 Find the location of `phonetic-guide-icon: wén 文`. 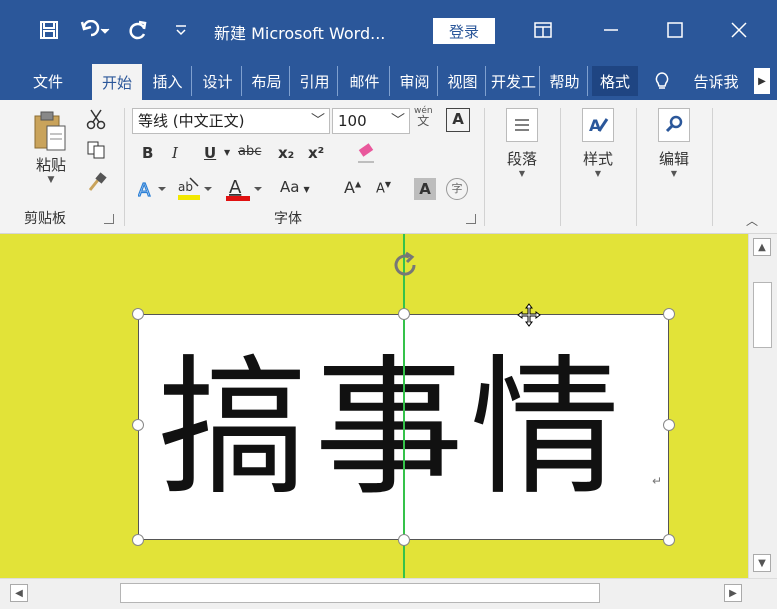

phonetic-guide-icon: wén 文 is located at coordinates (423, 117).